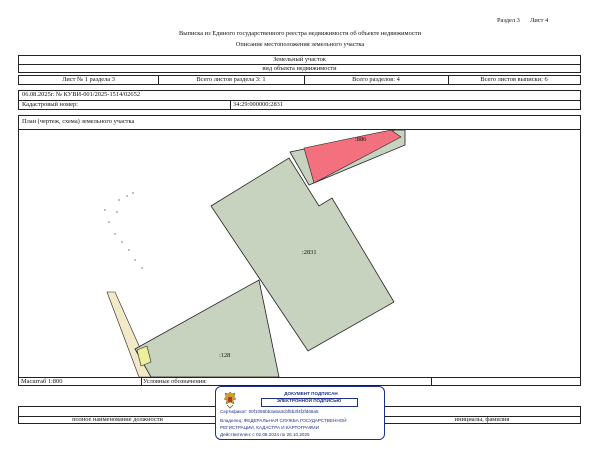 The width and height of the screenshot is (600, 464). What do you see at coordinates (299, 122) in the screenshot?
I see `plan-caption-row: План (чертеж, схема) земельного участка` at bounding box center [299, 122].